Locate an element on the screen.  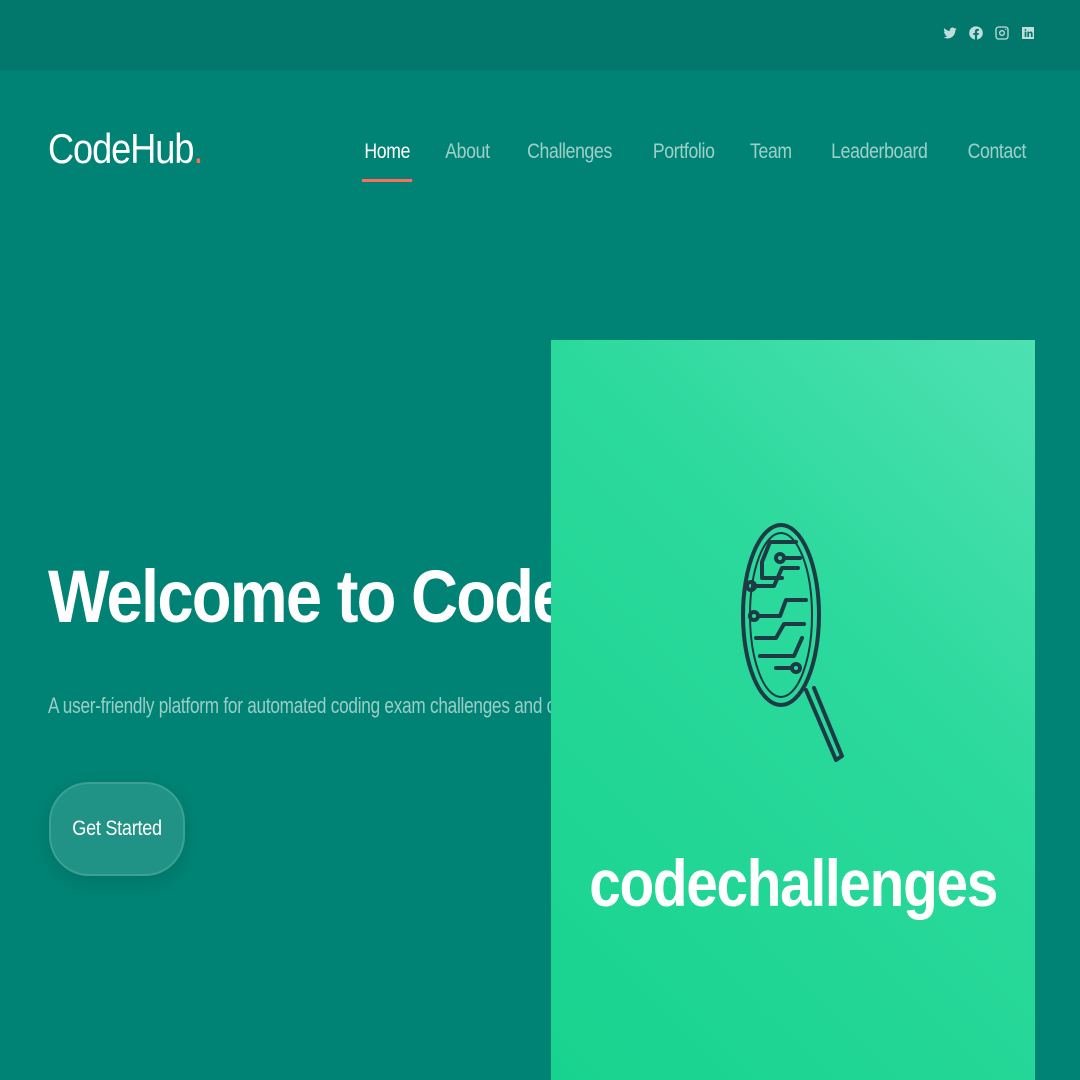
nav-item-contact: Contact is located at coordinates (997, 152).